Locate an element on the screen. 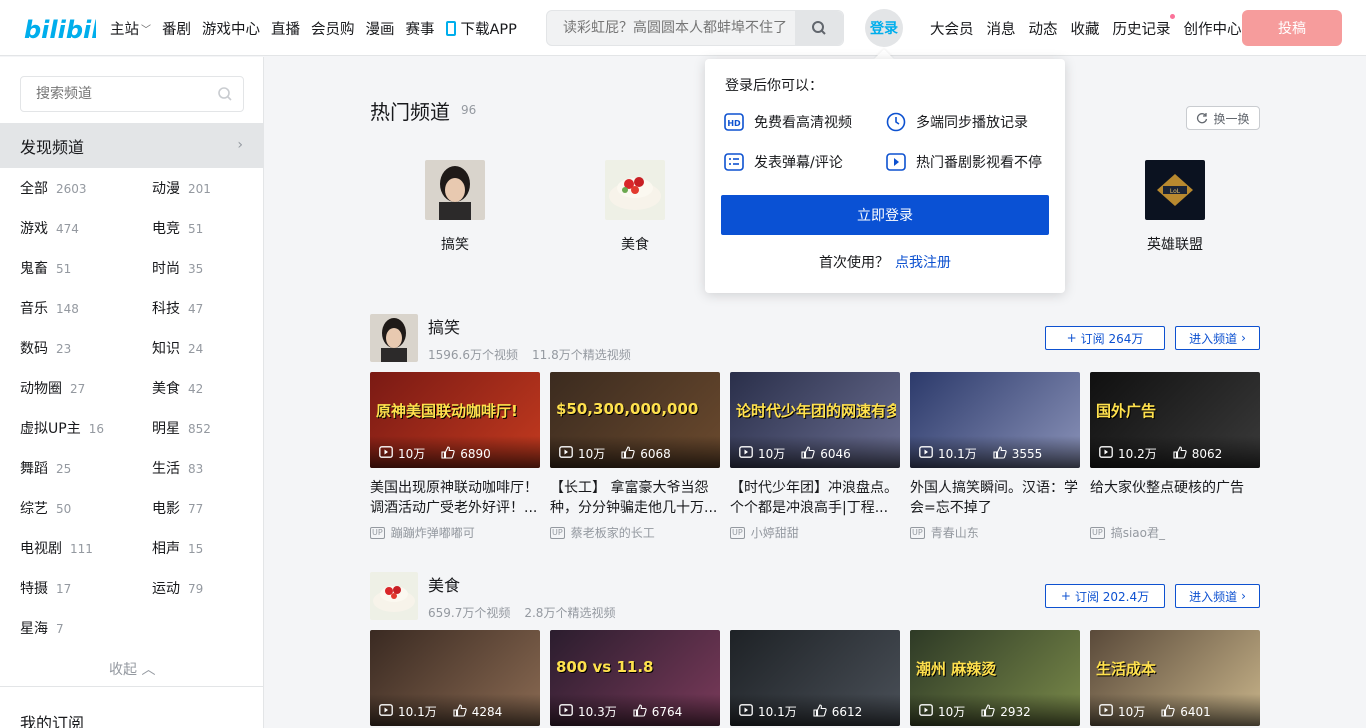 This screenshot has width=1366, height=728. login-now-button: 立即登录 is located at coordinates (885, 215).